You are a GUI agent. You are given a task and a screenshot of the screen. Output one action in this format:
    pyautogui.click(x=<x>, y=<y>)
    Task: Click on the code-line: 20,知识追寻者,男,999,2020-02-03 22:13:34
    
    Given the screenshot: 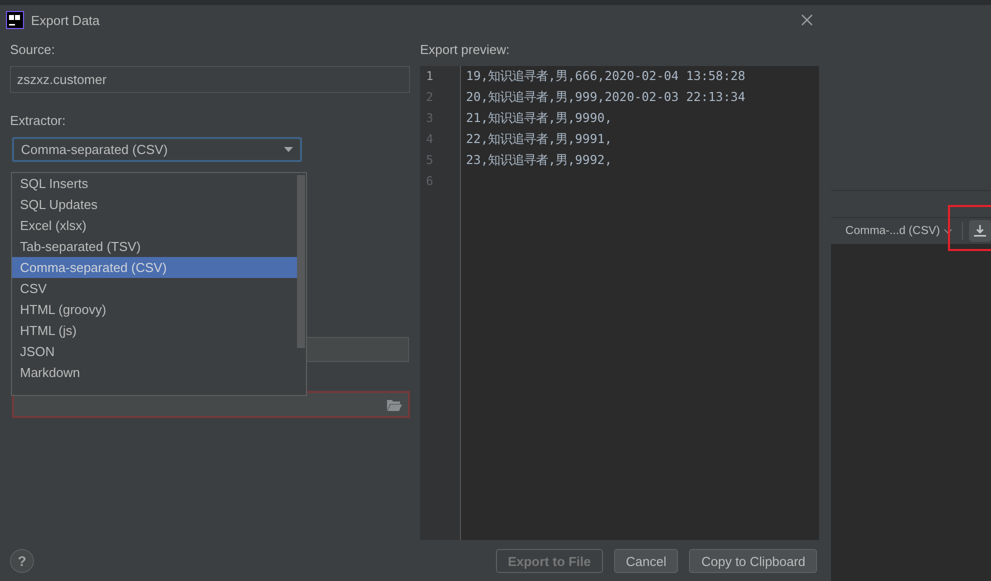 What is the action you would take?
    pyautogui.click(x=606, y=97)
    